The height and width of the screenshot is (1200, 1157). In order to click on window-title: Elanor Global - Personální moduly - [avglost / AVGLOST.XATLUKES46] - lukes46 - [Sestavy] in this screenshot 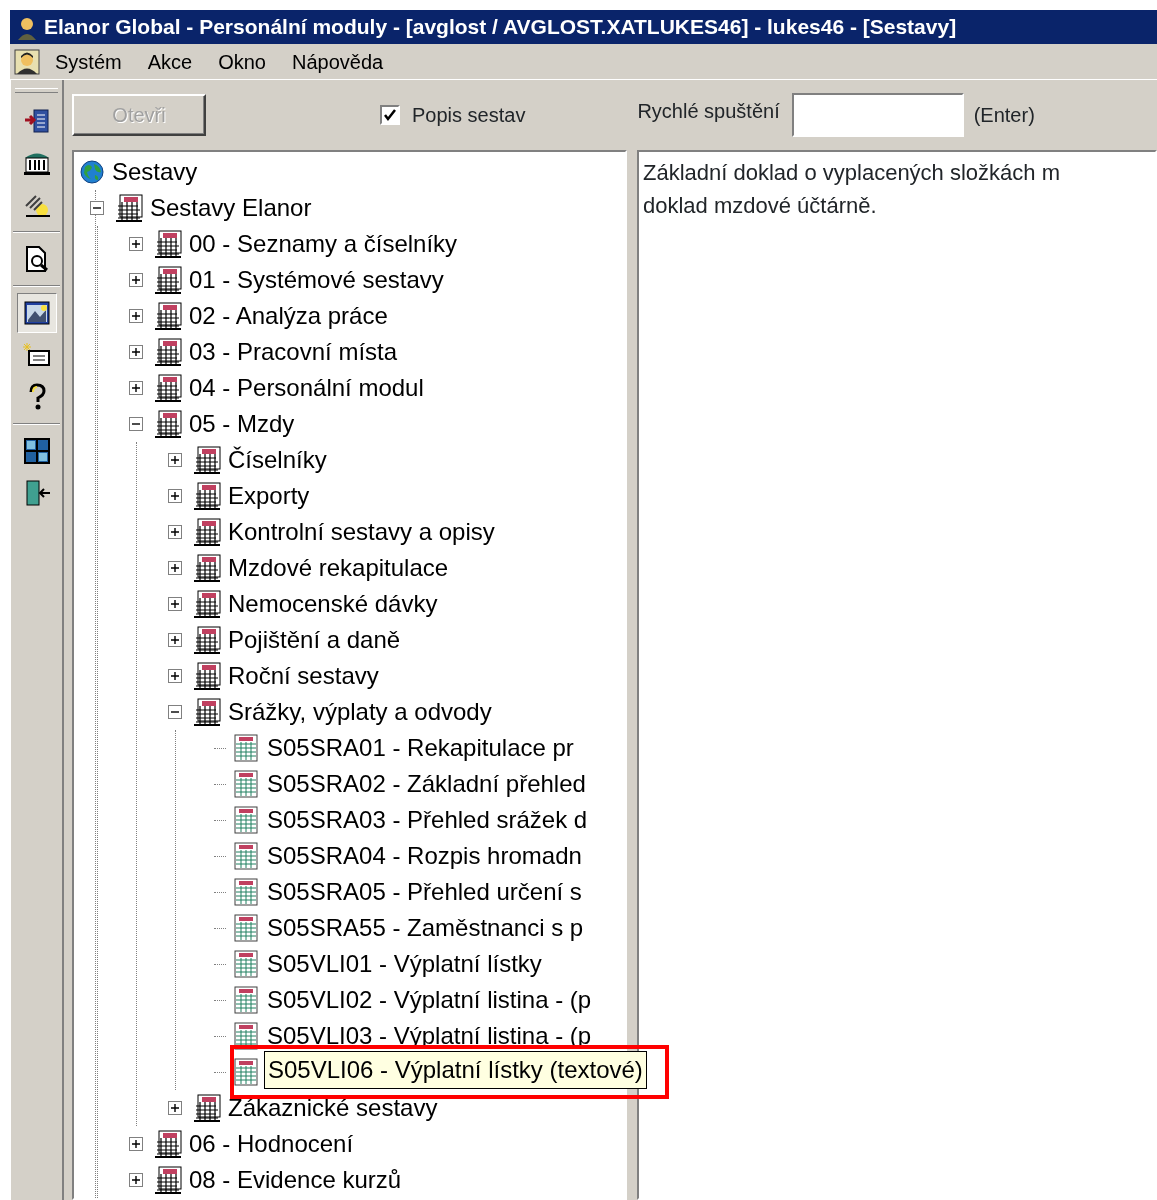, I will do `click(500, 27)`.